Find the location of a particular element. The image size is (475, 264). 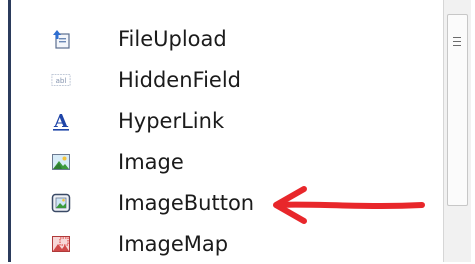

hidden-field-icon: abl is located at coordinates (61, 80).